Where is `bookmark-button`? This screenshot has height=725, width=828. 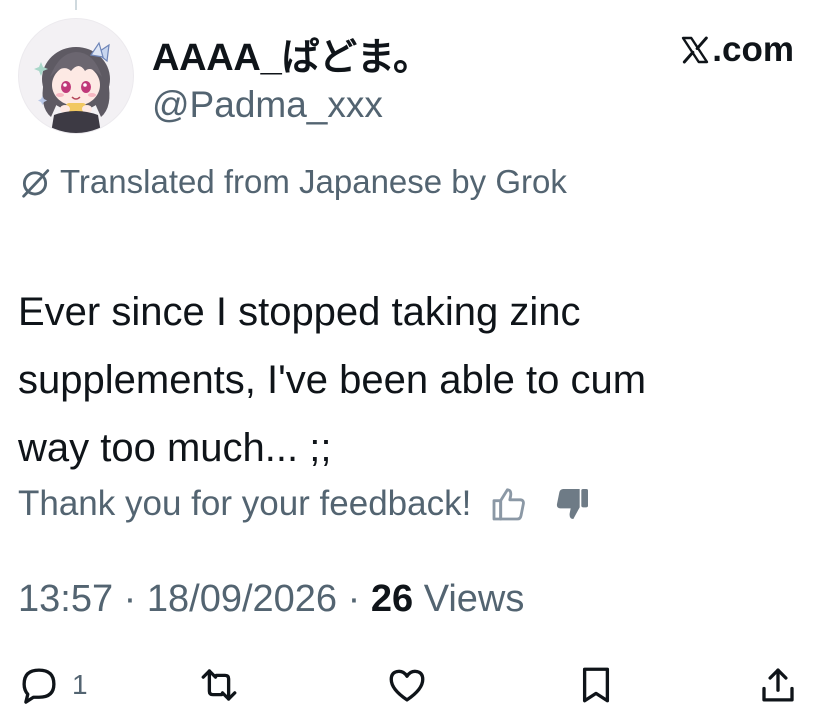
bookmark-button is located at coordinates (596, 685).